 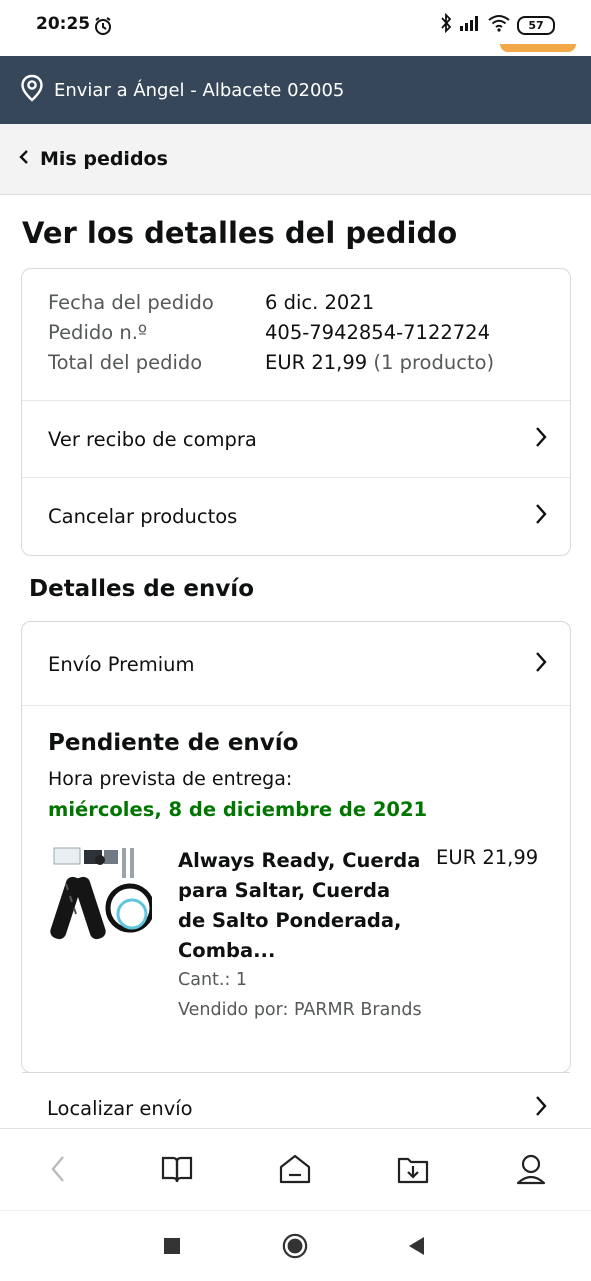 I want to click on system-navigation, so click(x=295, y=1245).